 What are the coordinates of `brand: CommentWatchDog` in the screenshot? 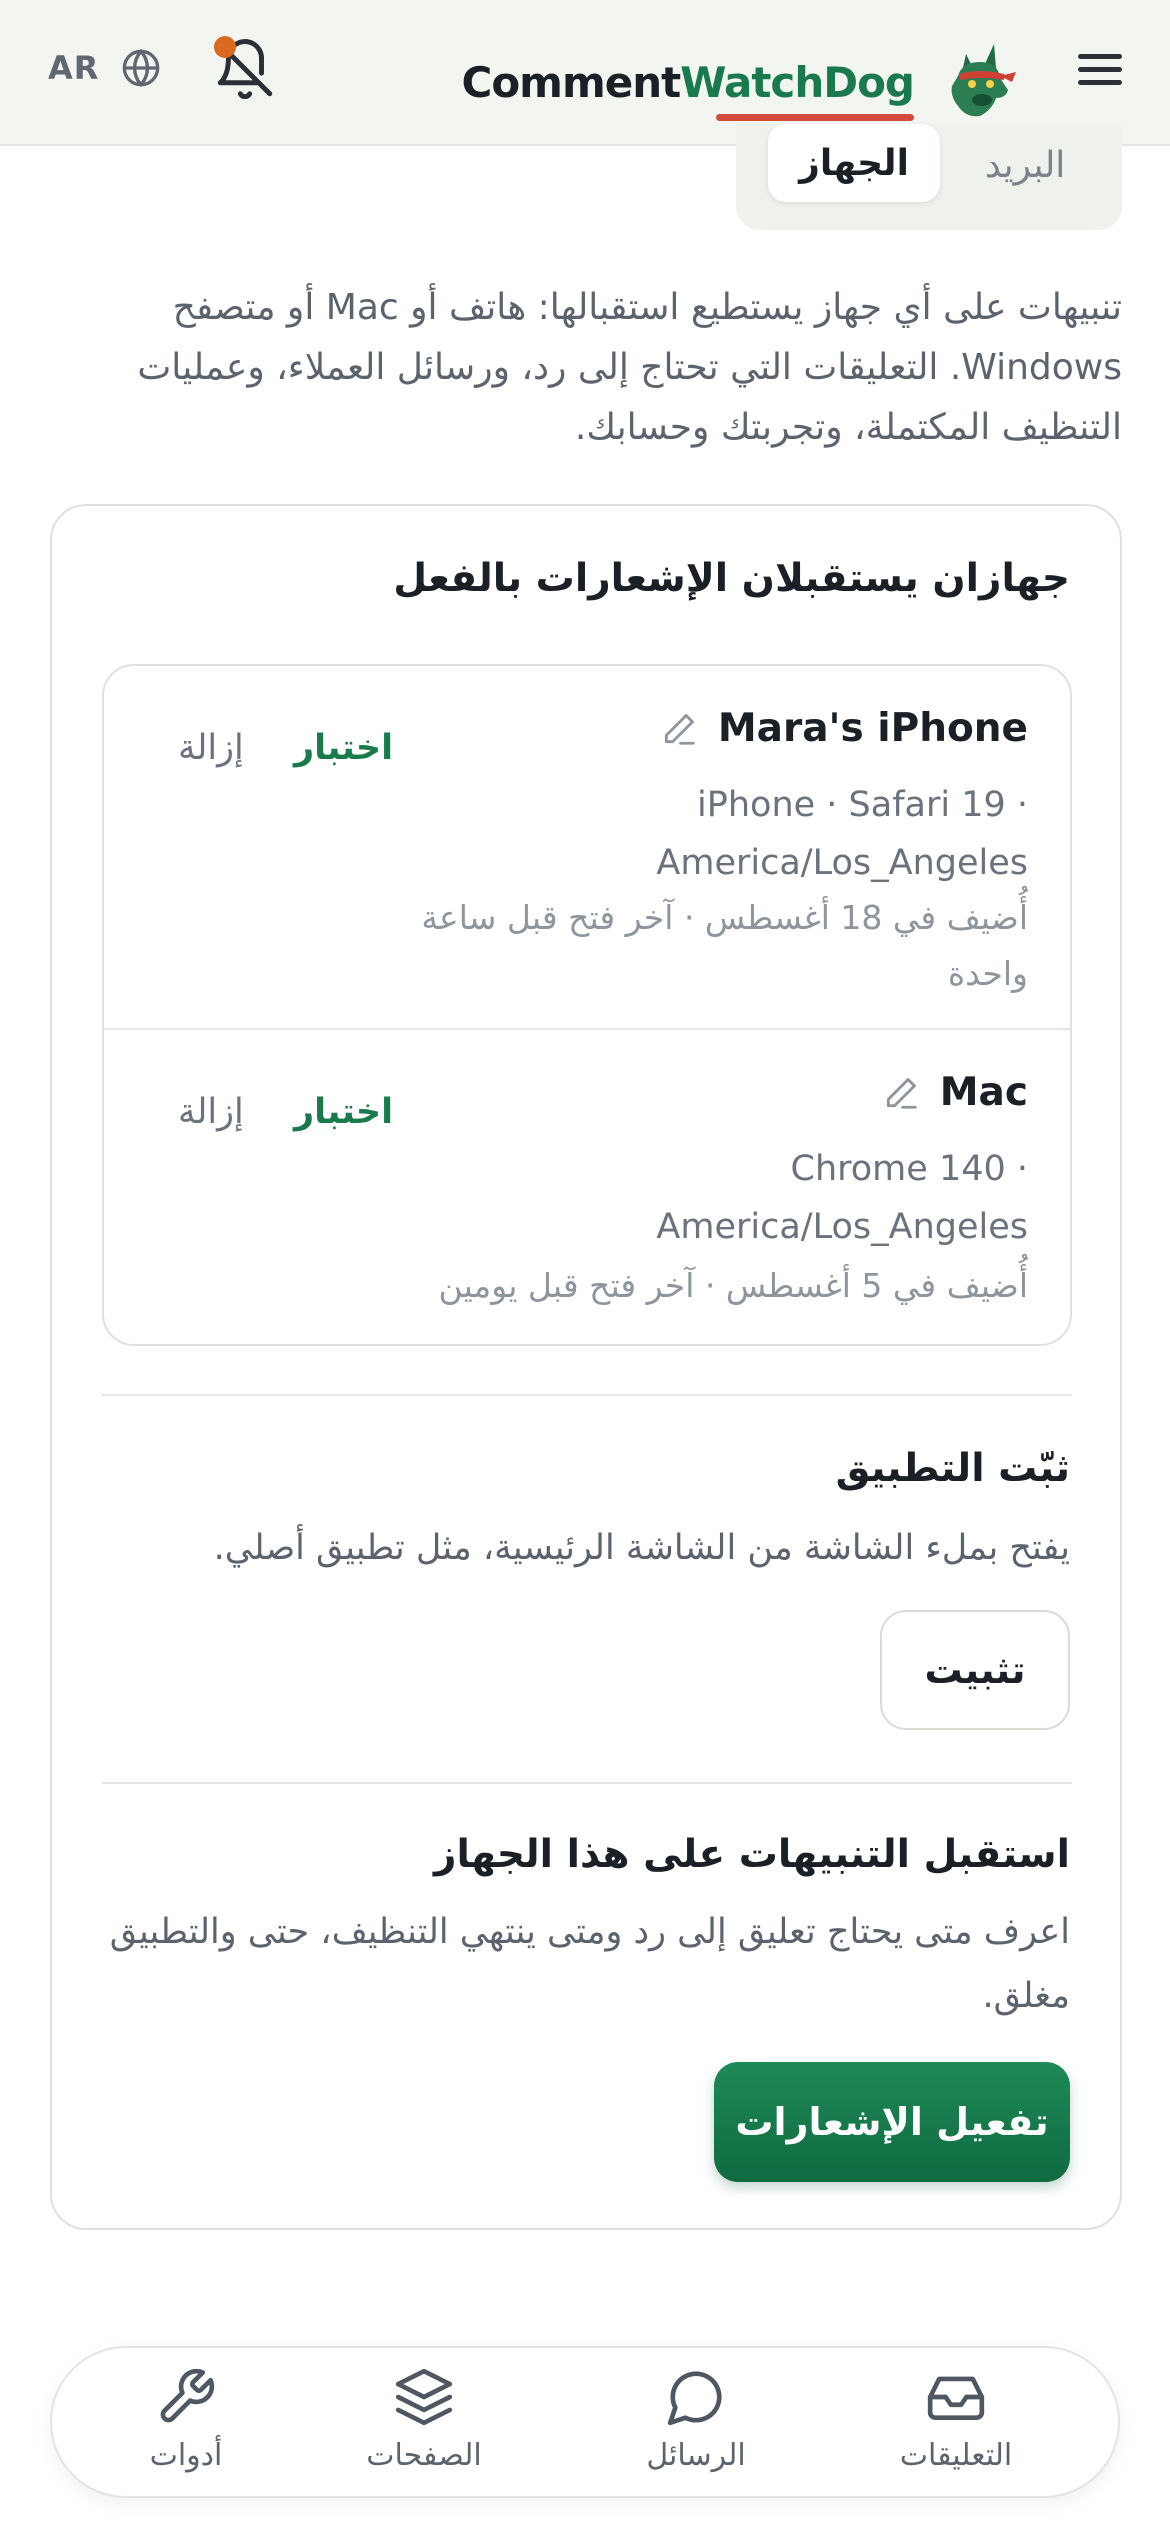 It's located at (741, 82).